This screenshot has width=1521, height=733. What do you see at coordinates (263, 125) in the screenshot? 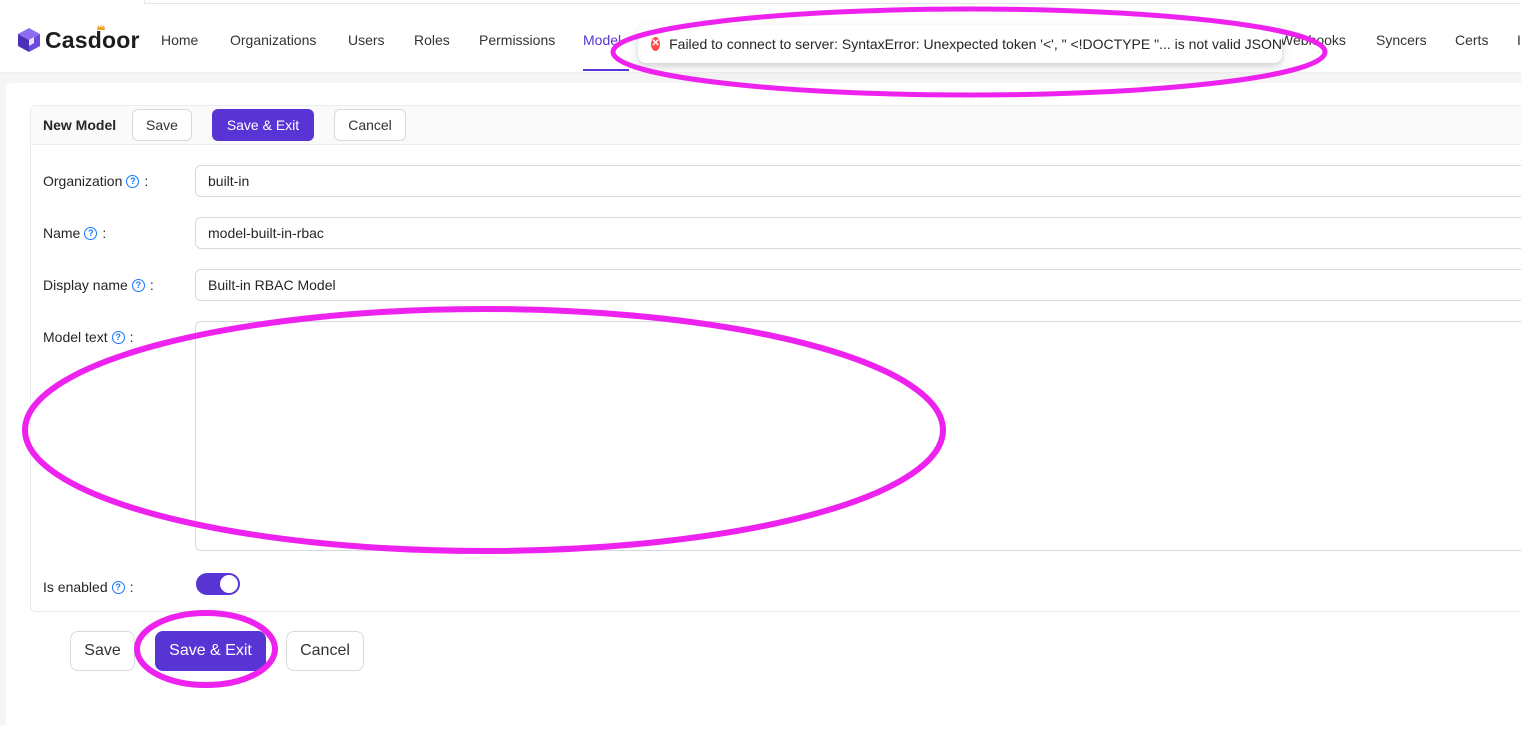
I see `header-save-exit-button: Save & Exit` at bounding box center [263, 125].